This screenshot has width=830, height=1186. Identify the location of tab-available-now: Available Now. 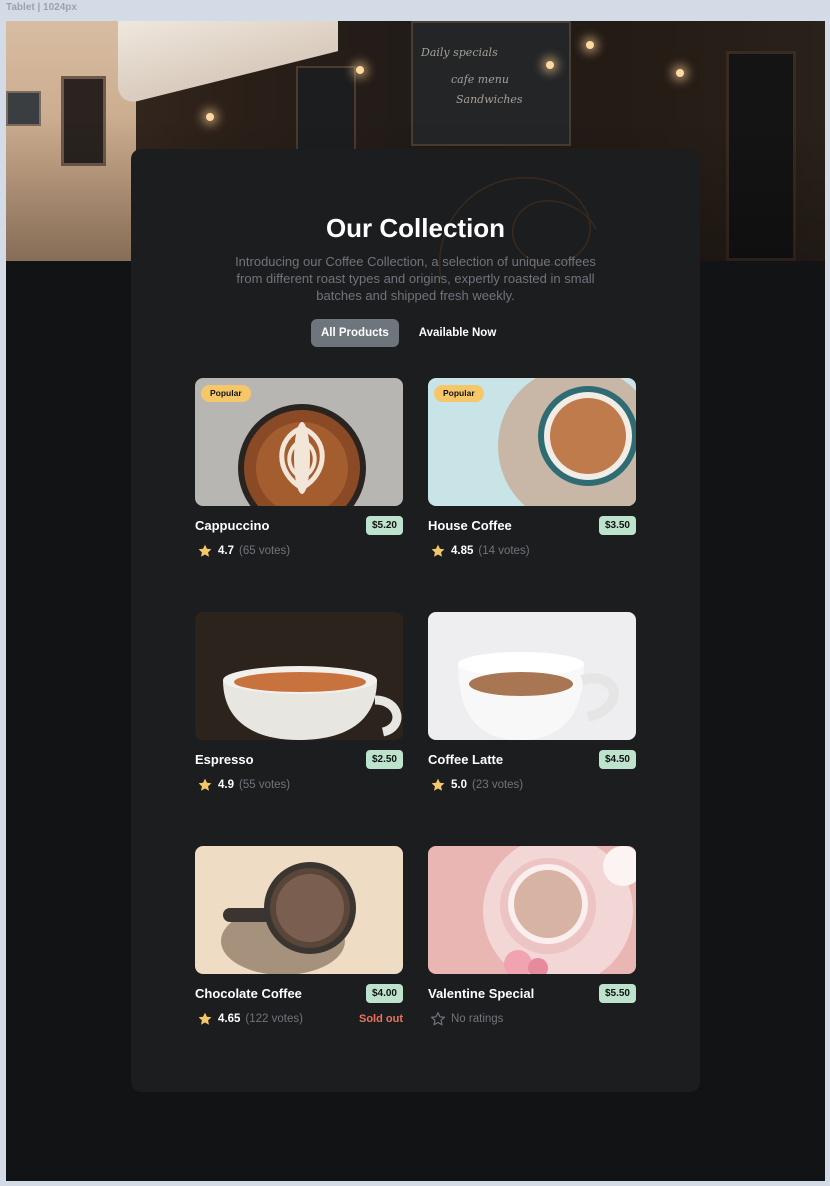
(458, 333).